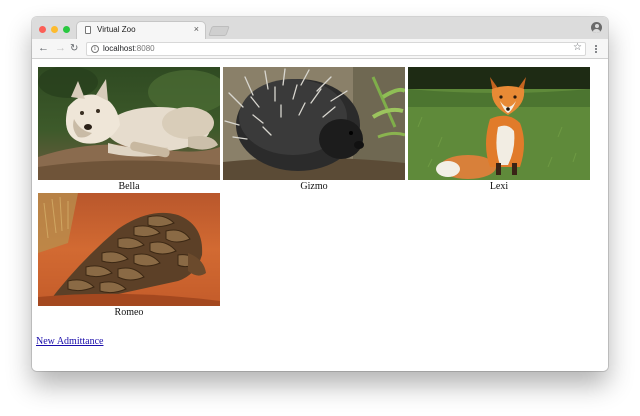 The width and height of the screenshot is (640, 416). What do you see at coordinates (596, 27) in the screenshot?
I see `profile-icon` at bounding box center [596, 27].